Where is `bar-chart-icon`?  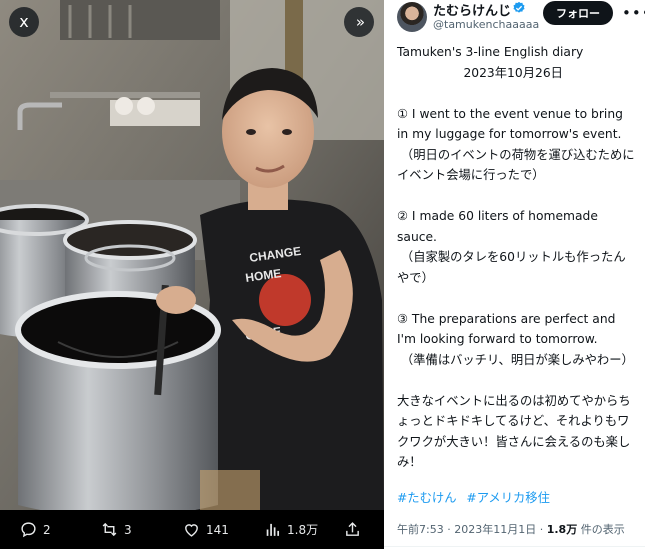
bar-chart-icon is located at coordinates (273, 529).